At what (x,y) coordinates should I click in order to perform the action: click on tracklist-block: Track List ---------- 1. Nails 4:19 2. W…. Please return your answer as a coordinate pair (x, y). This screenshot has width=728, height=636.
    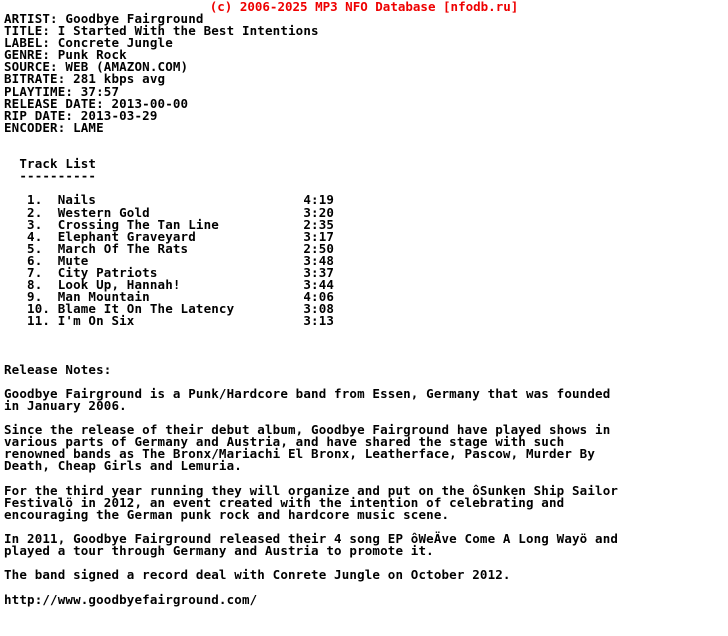
    Looking at the image, I should click on (177, 242).